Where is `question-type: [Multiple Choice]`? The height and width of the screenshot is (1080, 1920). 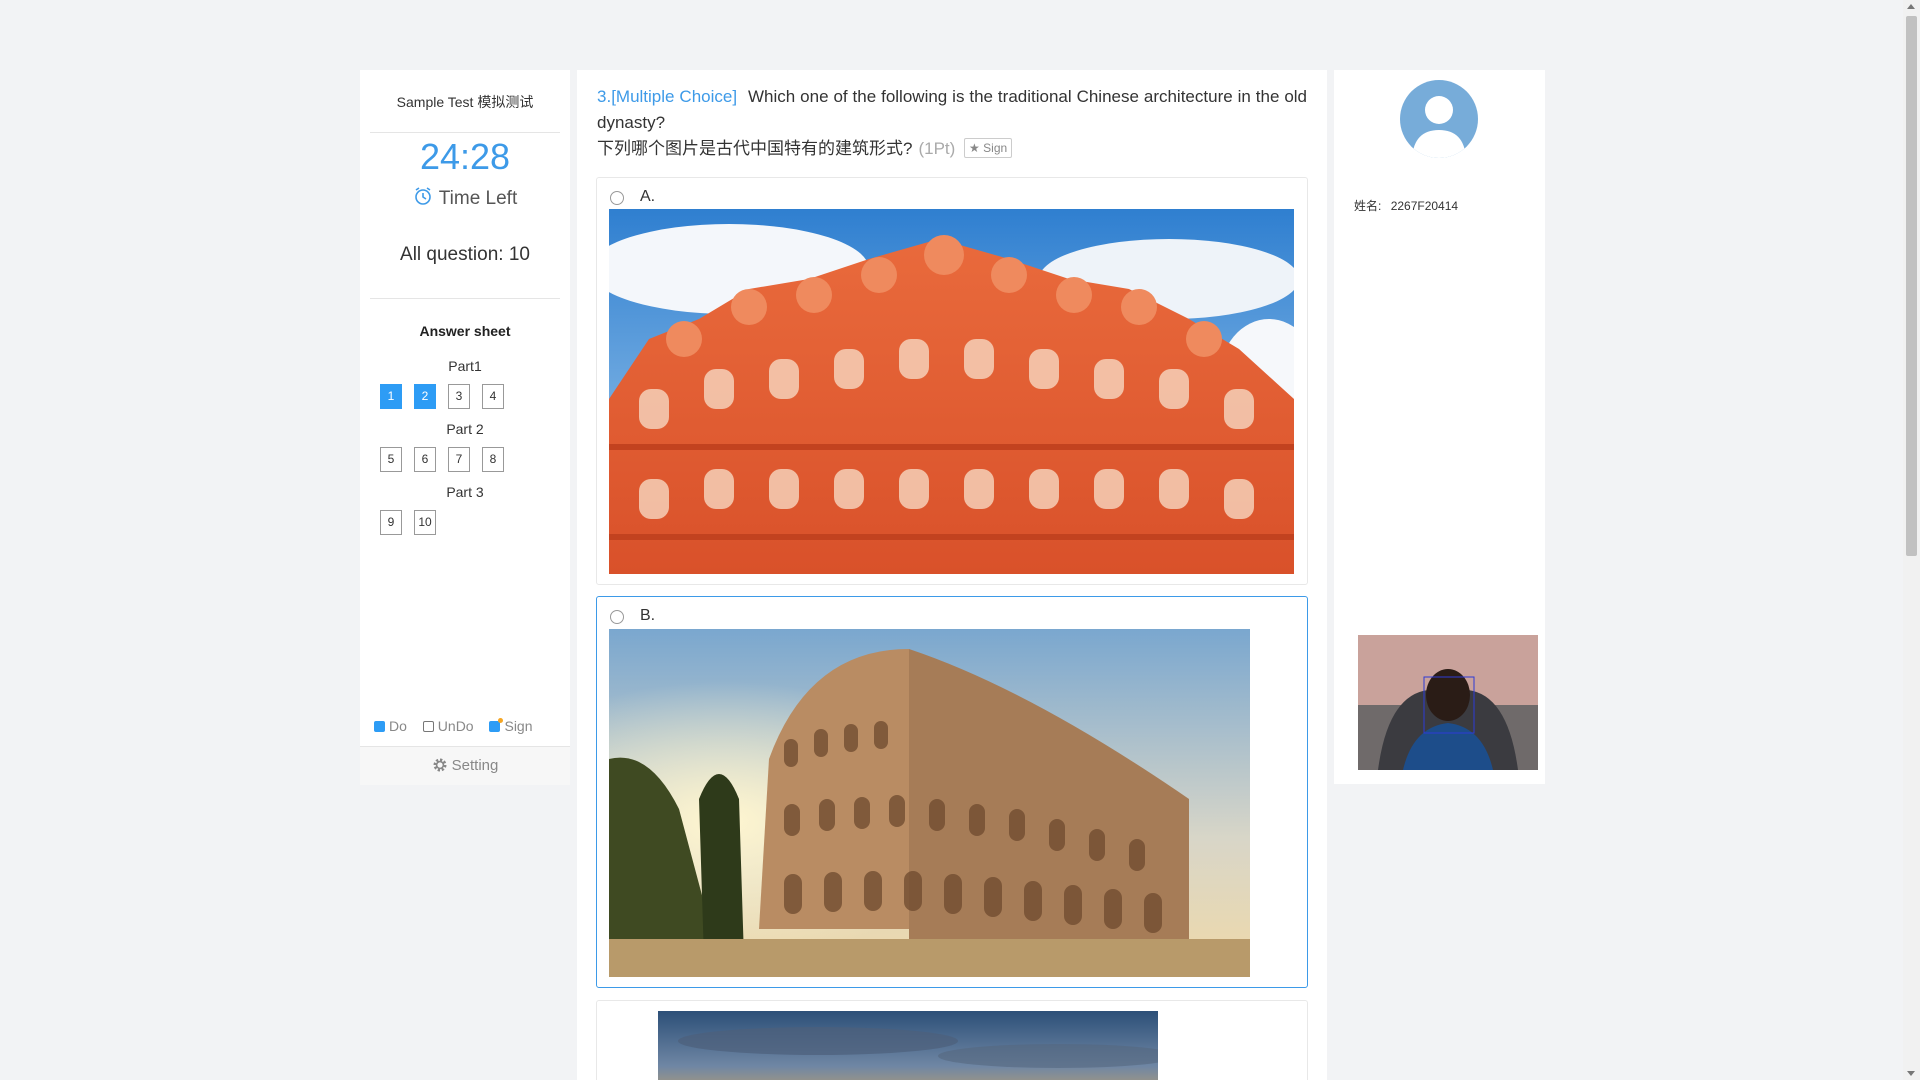
question-type: [Multiple Choice] is located at coordinates (674, 96).